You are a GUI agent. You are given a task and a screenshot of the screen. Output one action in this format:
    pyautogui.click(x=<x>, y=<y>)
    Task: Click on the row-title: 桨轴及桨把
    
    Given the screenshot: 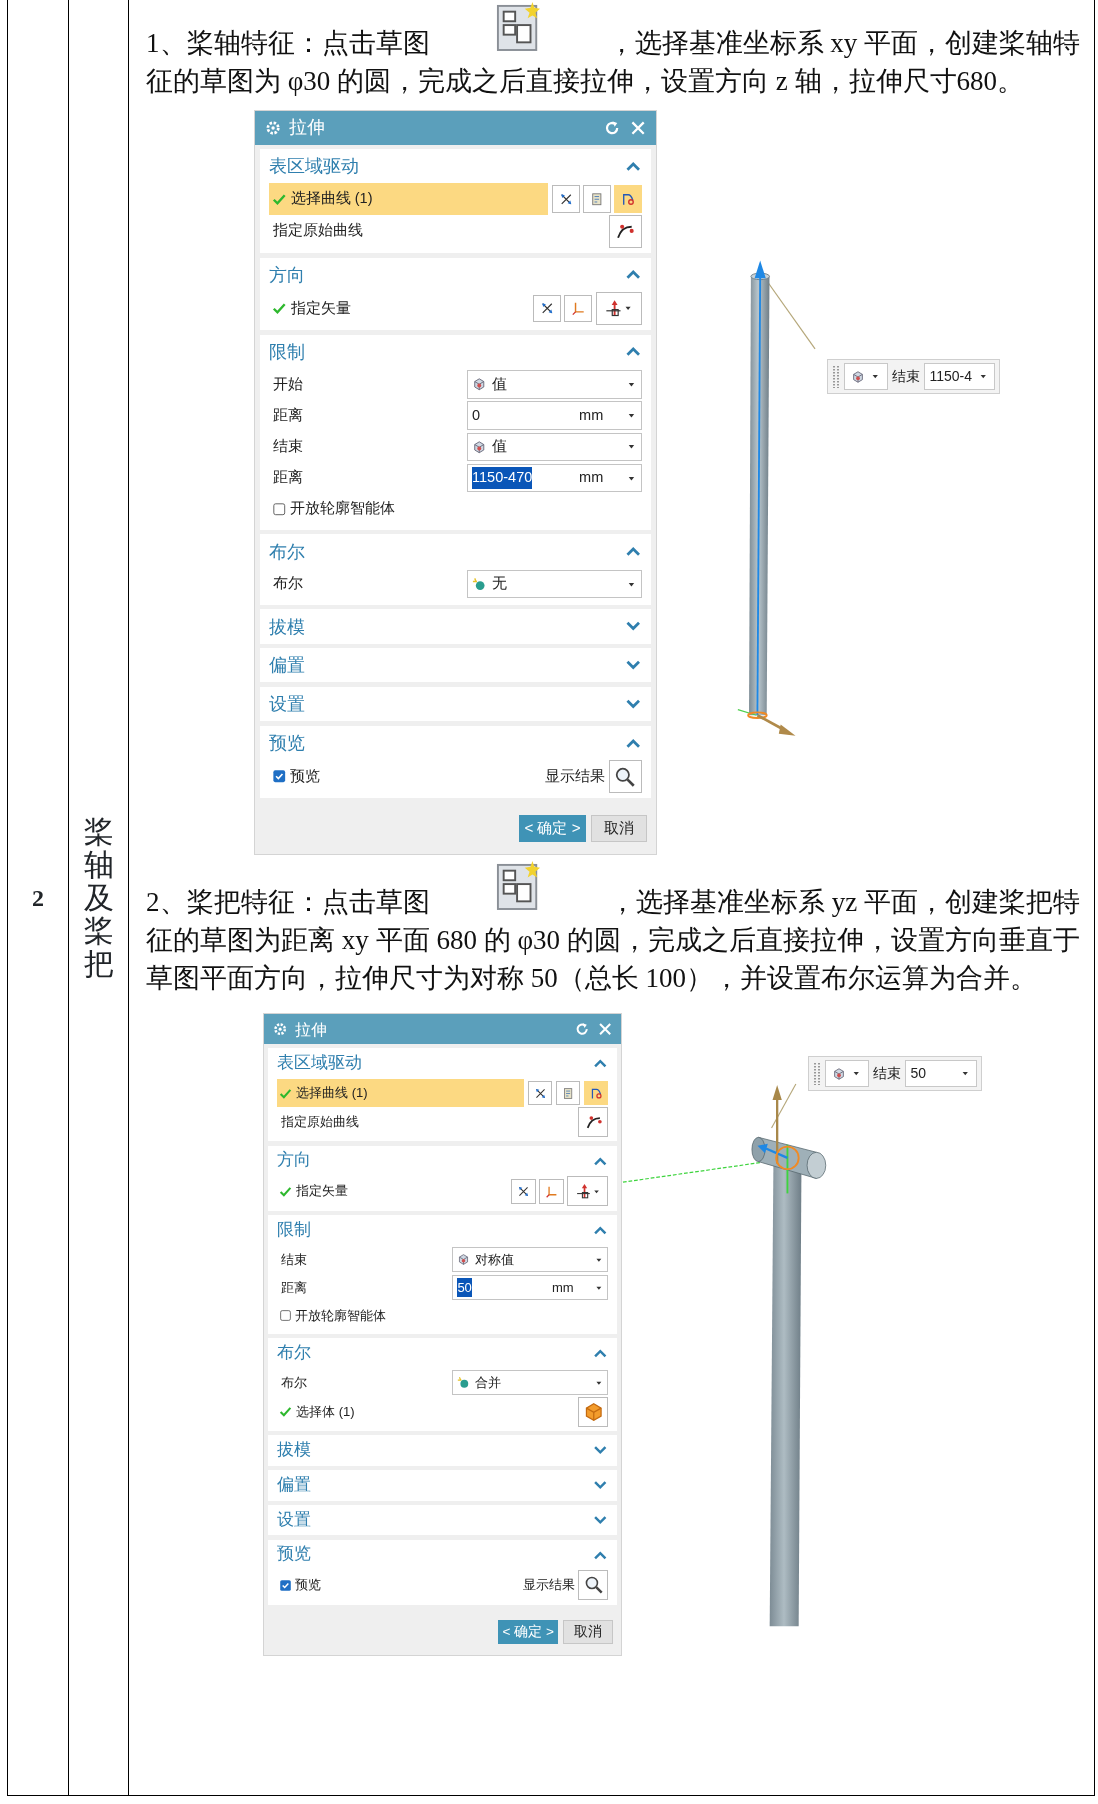 What is the action you would take?
    pyautogui.click(x=98, y=897)
    